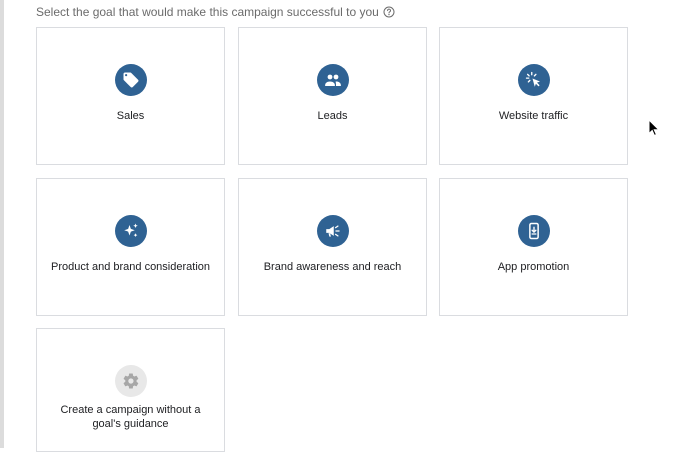 This screenshot has height=452, width=690. Describe the element at coordinates (130, 116) in the screenshot. I see `goal-label: Sales` at that location.